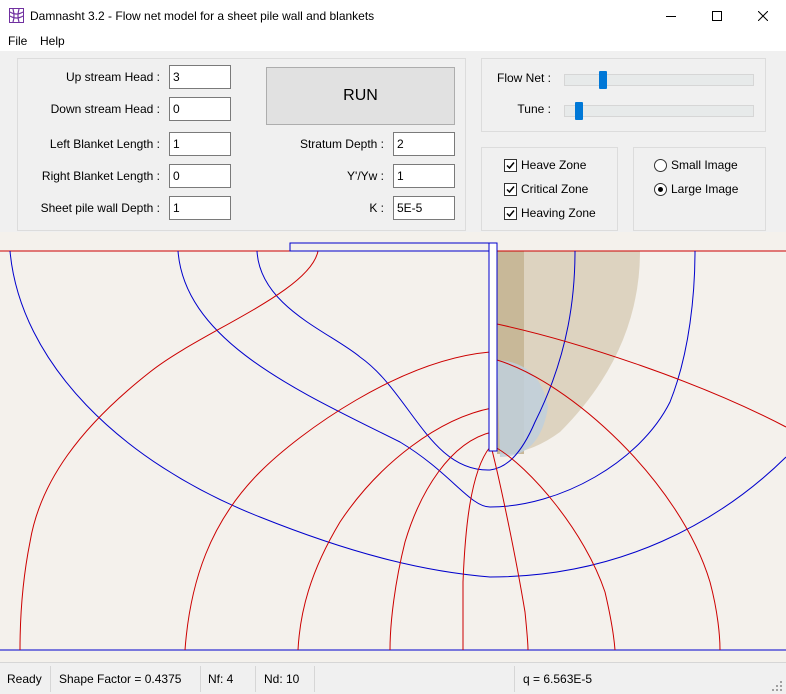 The image size is (786, 694). What do you see at coordinates (705, 189) in the screenshot?
I see `large-image-label: Large Image` at bounding box center [705, 189].